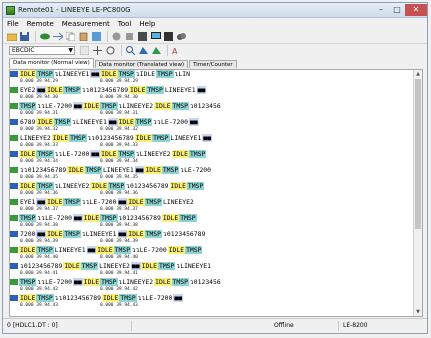 The width and height of the screenshot is (431, 338). What do you see at coordinates (155, 36) in the screenshot?
I see `monitor-icon` at bounding box center [155, 36].